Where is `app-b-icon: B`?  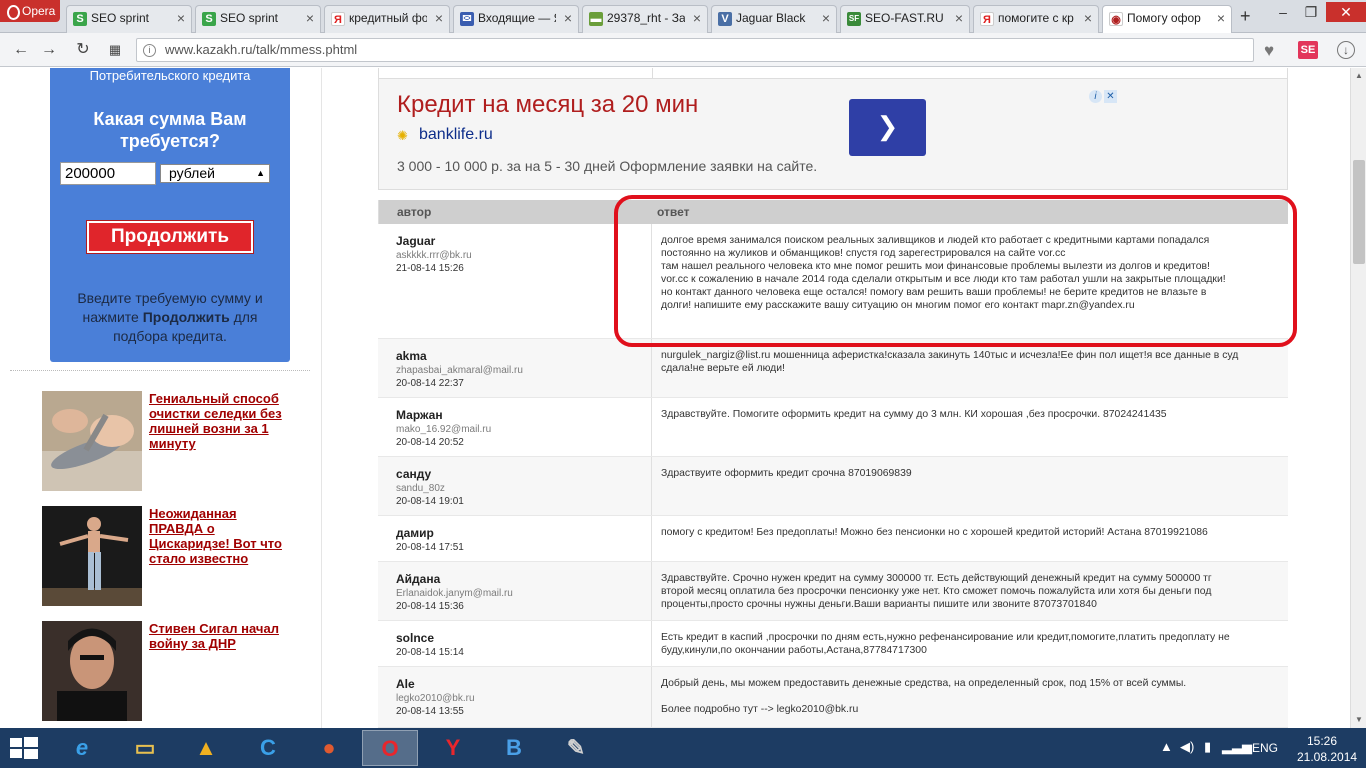 app-b-icon: B is located at coordinates (514, 748).